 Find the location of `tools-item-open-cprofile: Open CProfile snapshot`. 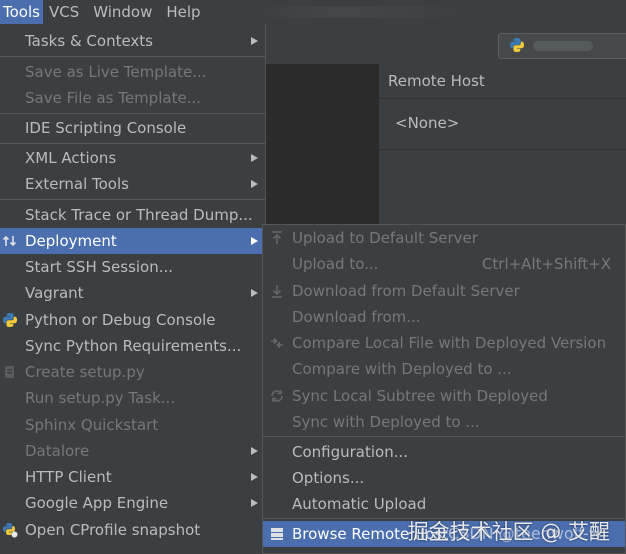

tools-item-open-cprofile: Open CProfile snapshot is located at coordinates (132, 530).